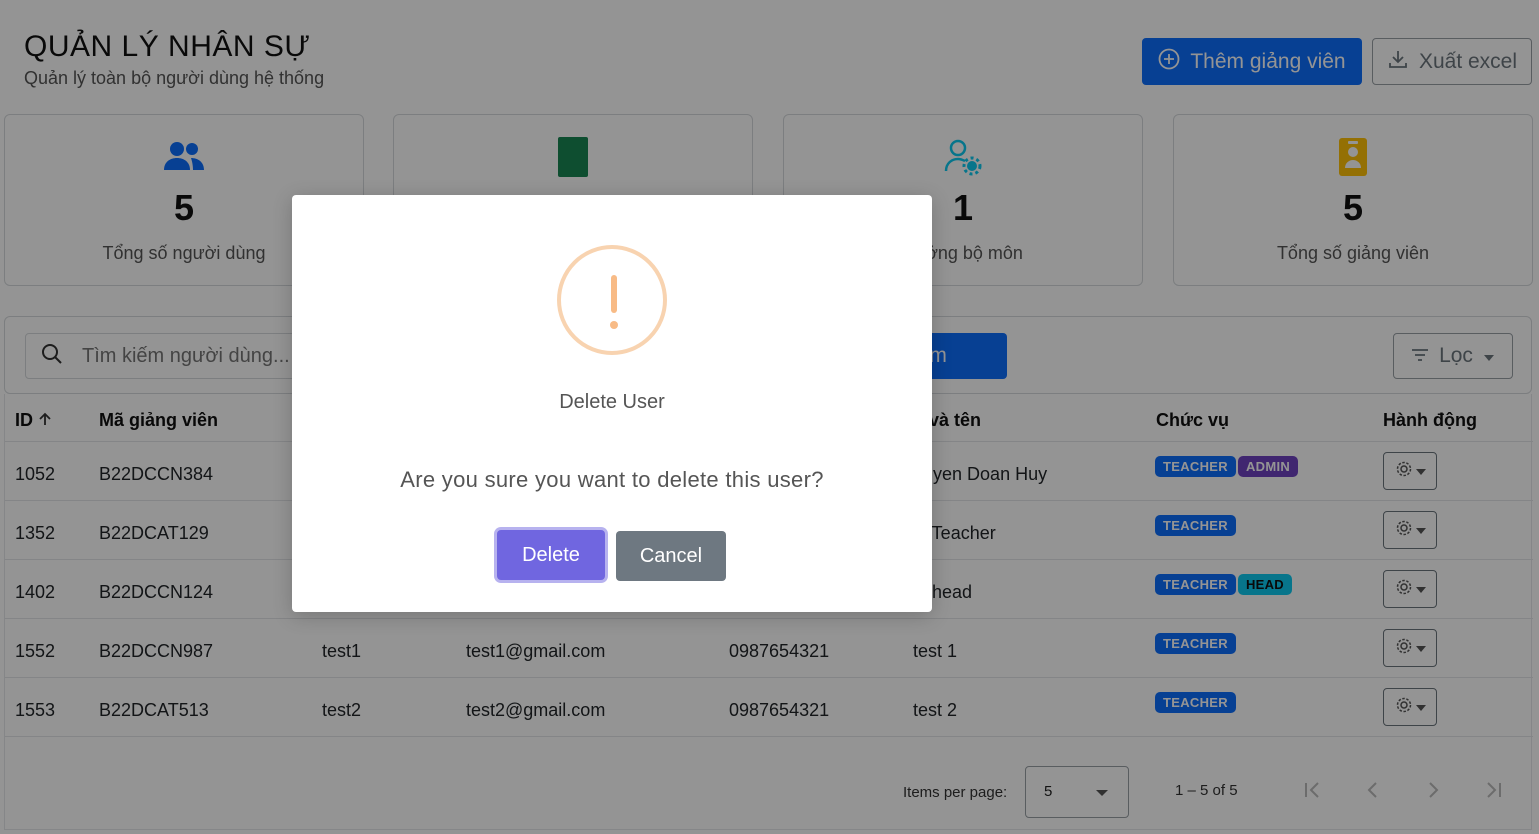 Image resolution: width=1539 pixels, height=834 pixels. Describe the element at coordinates (671, 556) in the screenshot. I see `cancel-button: Cancel` at that location.